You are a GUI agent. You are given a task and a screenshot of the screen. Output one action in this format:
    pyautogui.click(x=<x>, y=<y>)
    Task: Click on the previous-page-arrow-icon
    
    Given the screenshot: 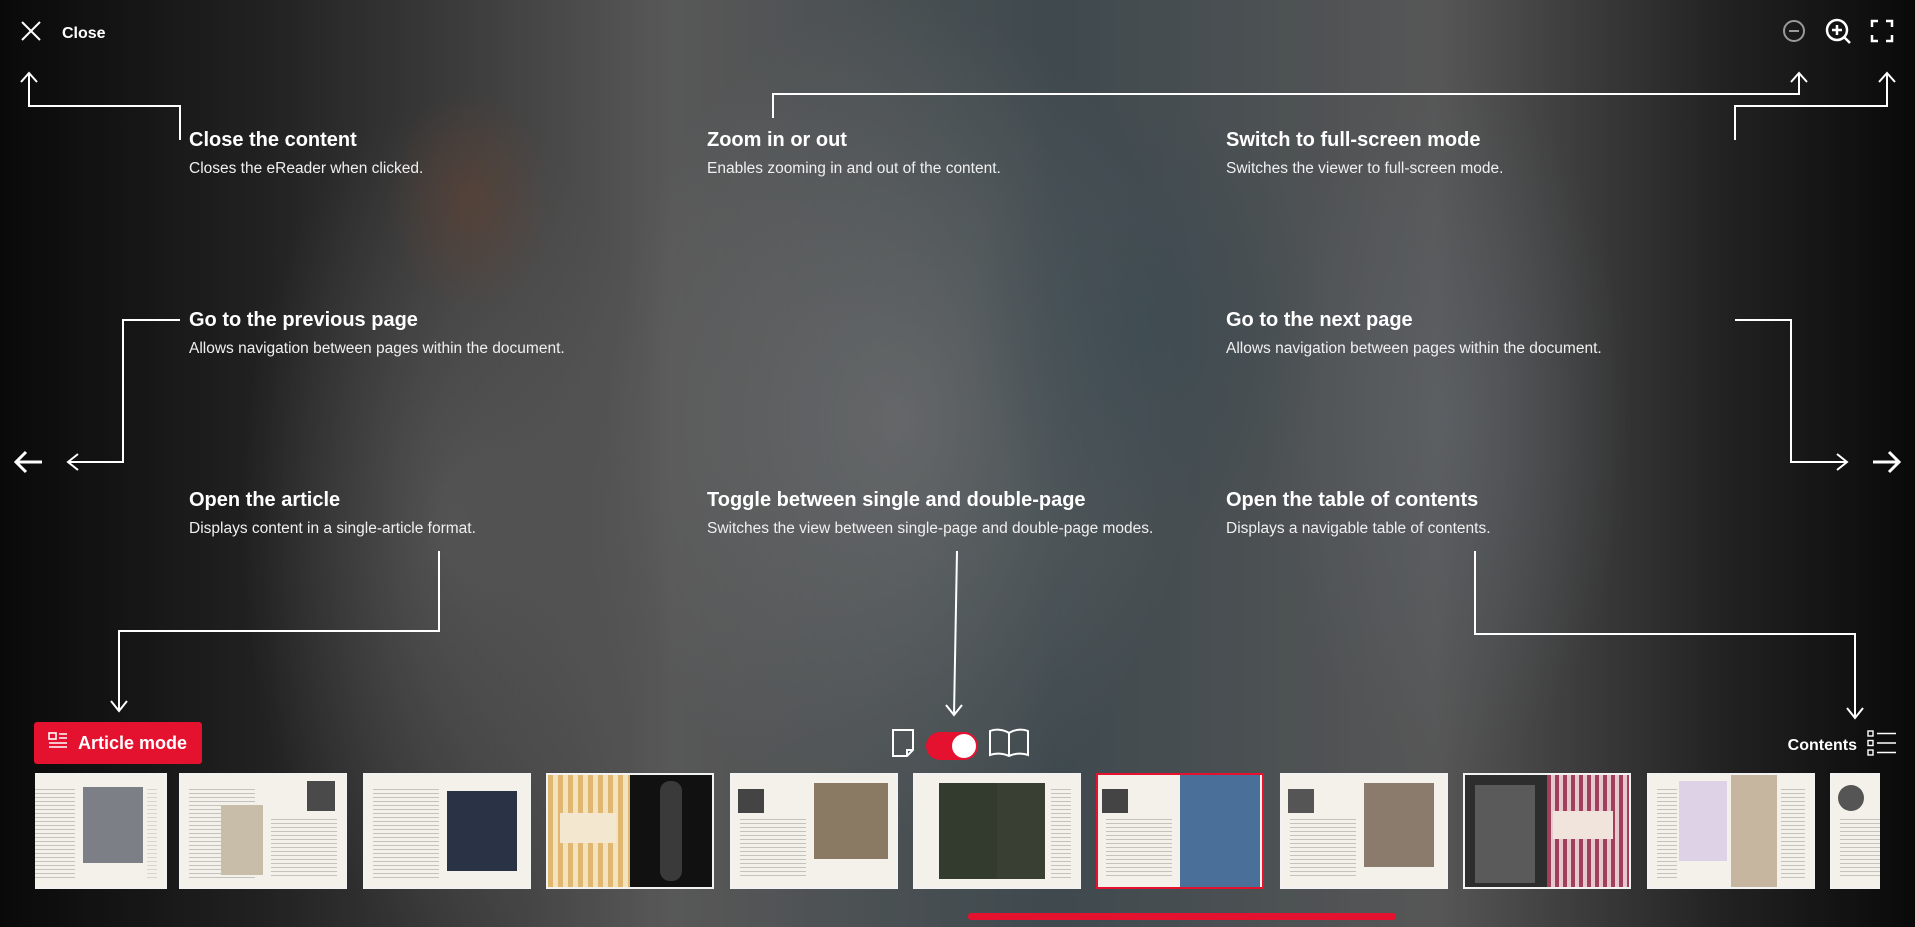 What is the action you would take?
    pyautogui.click(x=28, y=462)
    